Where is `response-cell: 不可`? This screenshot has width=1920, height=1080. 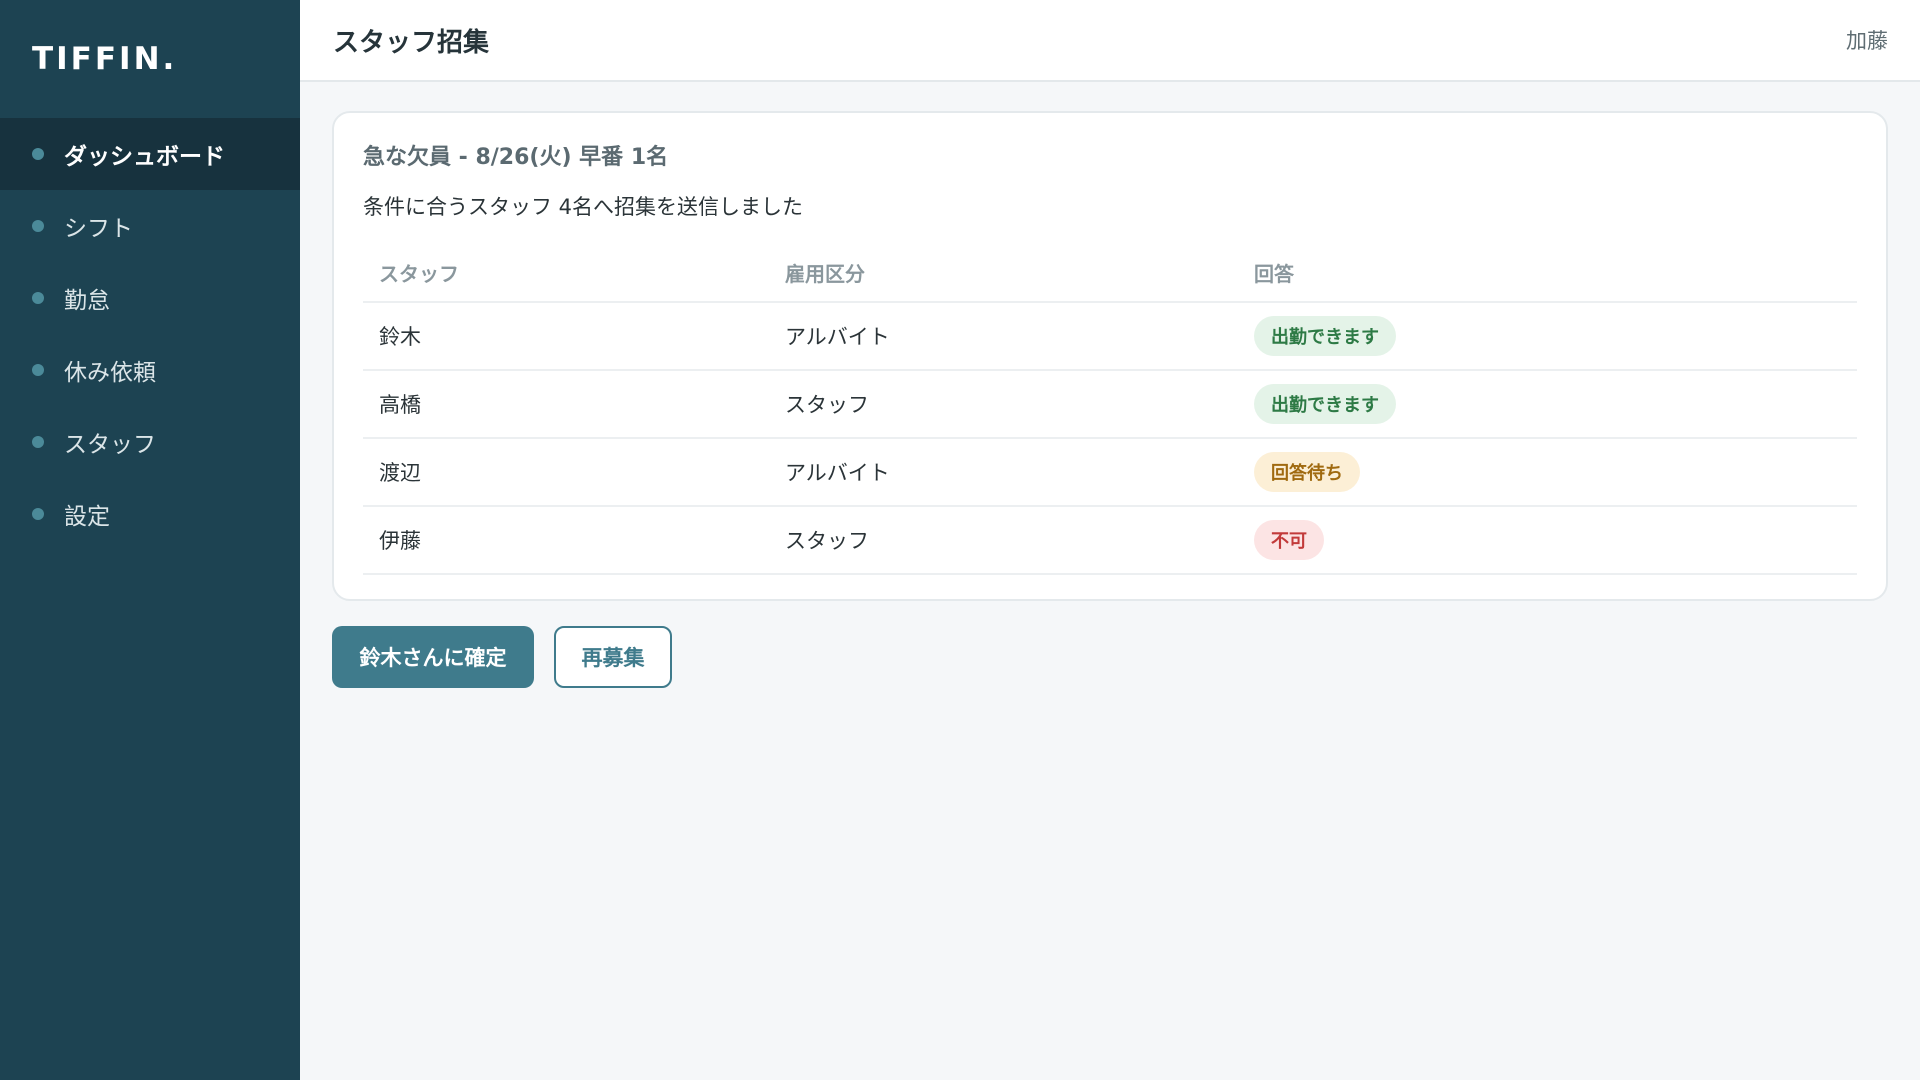
response-cell: 不可 is located at coordinates (1547, 540).